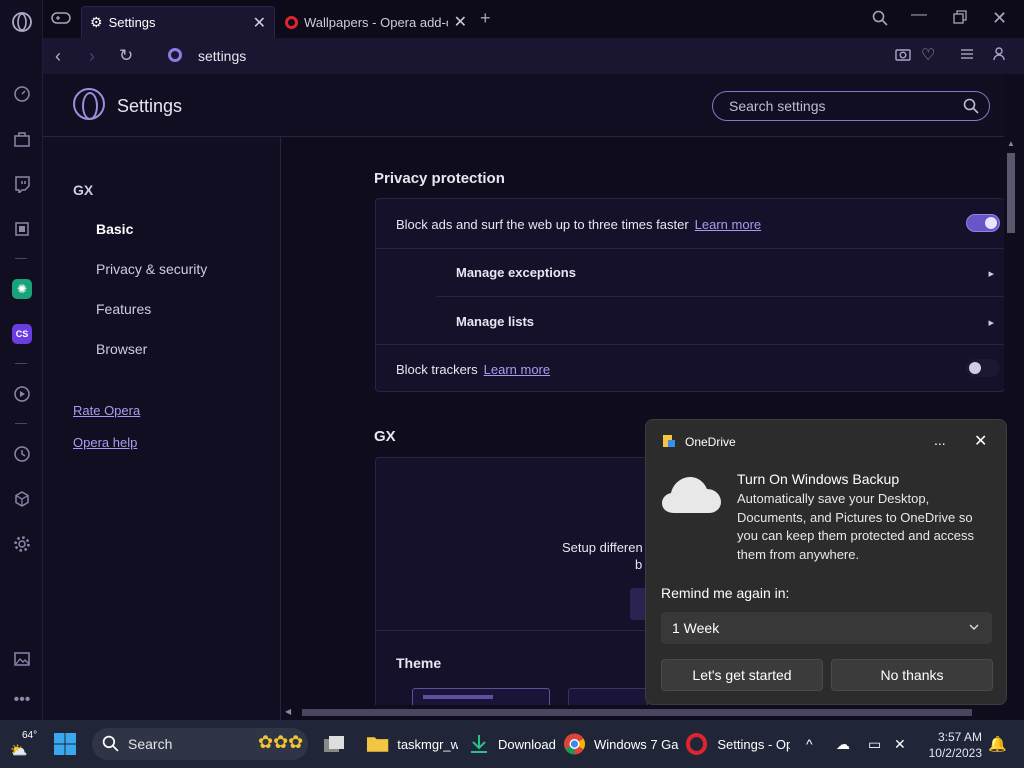 The width and height of the screenshot is (1024, 768). What do you see at coordinates (839, 106) in the screenshot?
I see `search-input` at bounding box center [839, 106].